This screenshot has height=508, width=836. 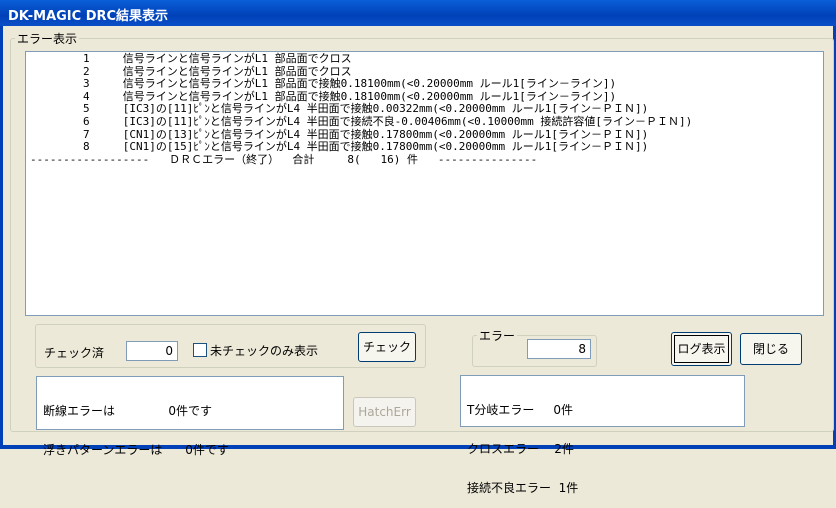 What do you see at coordinates (602, 435) in the screenshot?
I see `right-summary-box: T分岐エラー 0件 クロスエラー 2件 接続不良エラー 1件` at bounding box center [602, 435].